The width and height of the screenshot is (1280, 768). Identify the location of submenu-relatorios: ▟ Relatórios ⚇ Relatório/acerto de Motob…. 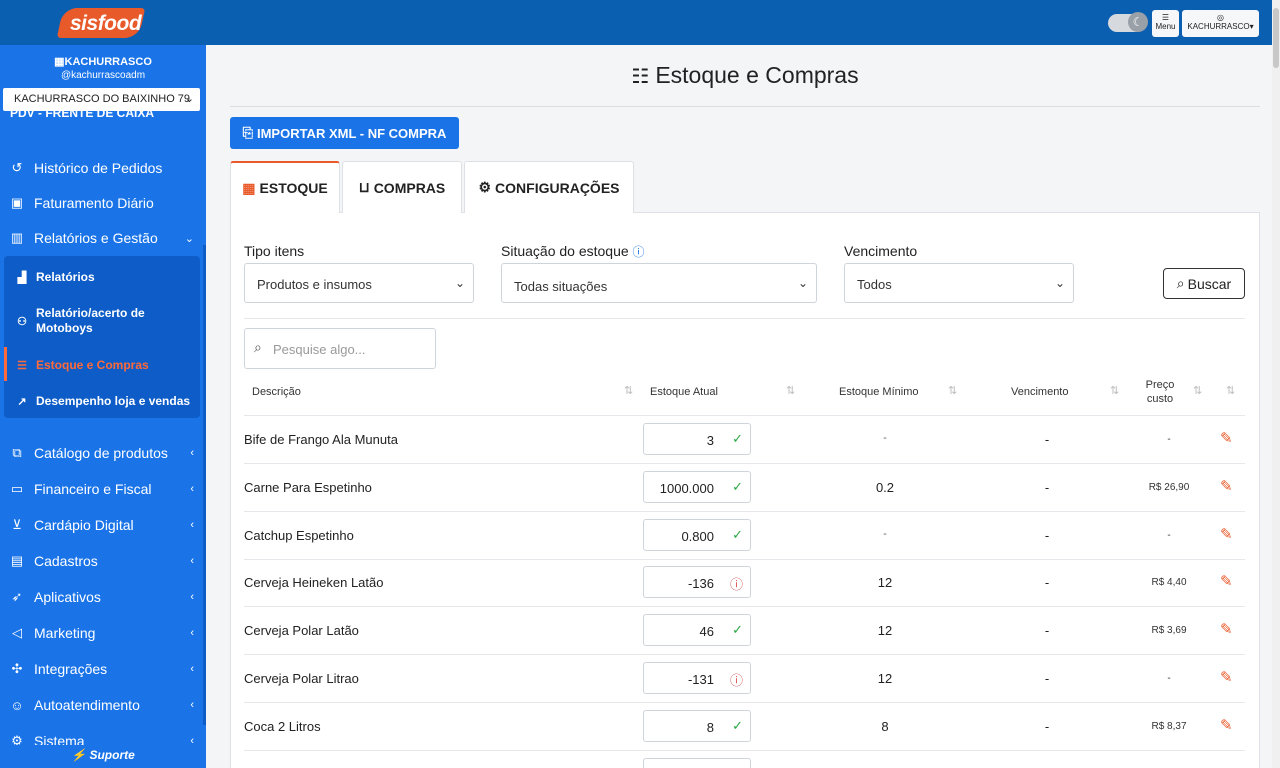
(102, 337).